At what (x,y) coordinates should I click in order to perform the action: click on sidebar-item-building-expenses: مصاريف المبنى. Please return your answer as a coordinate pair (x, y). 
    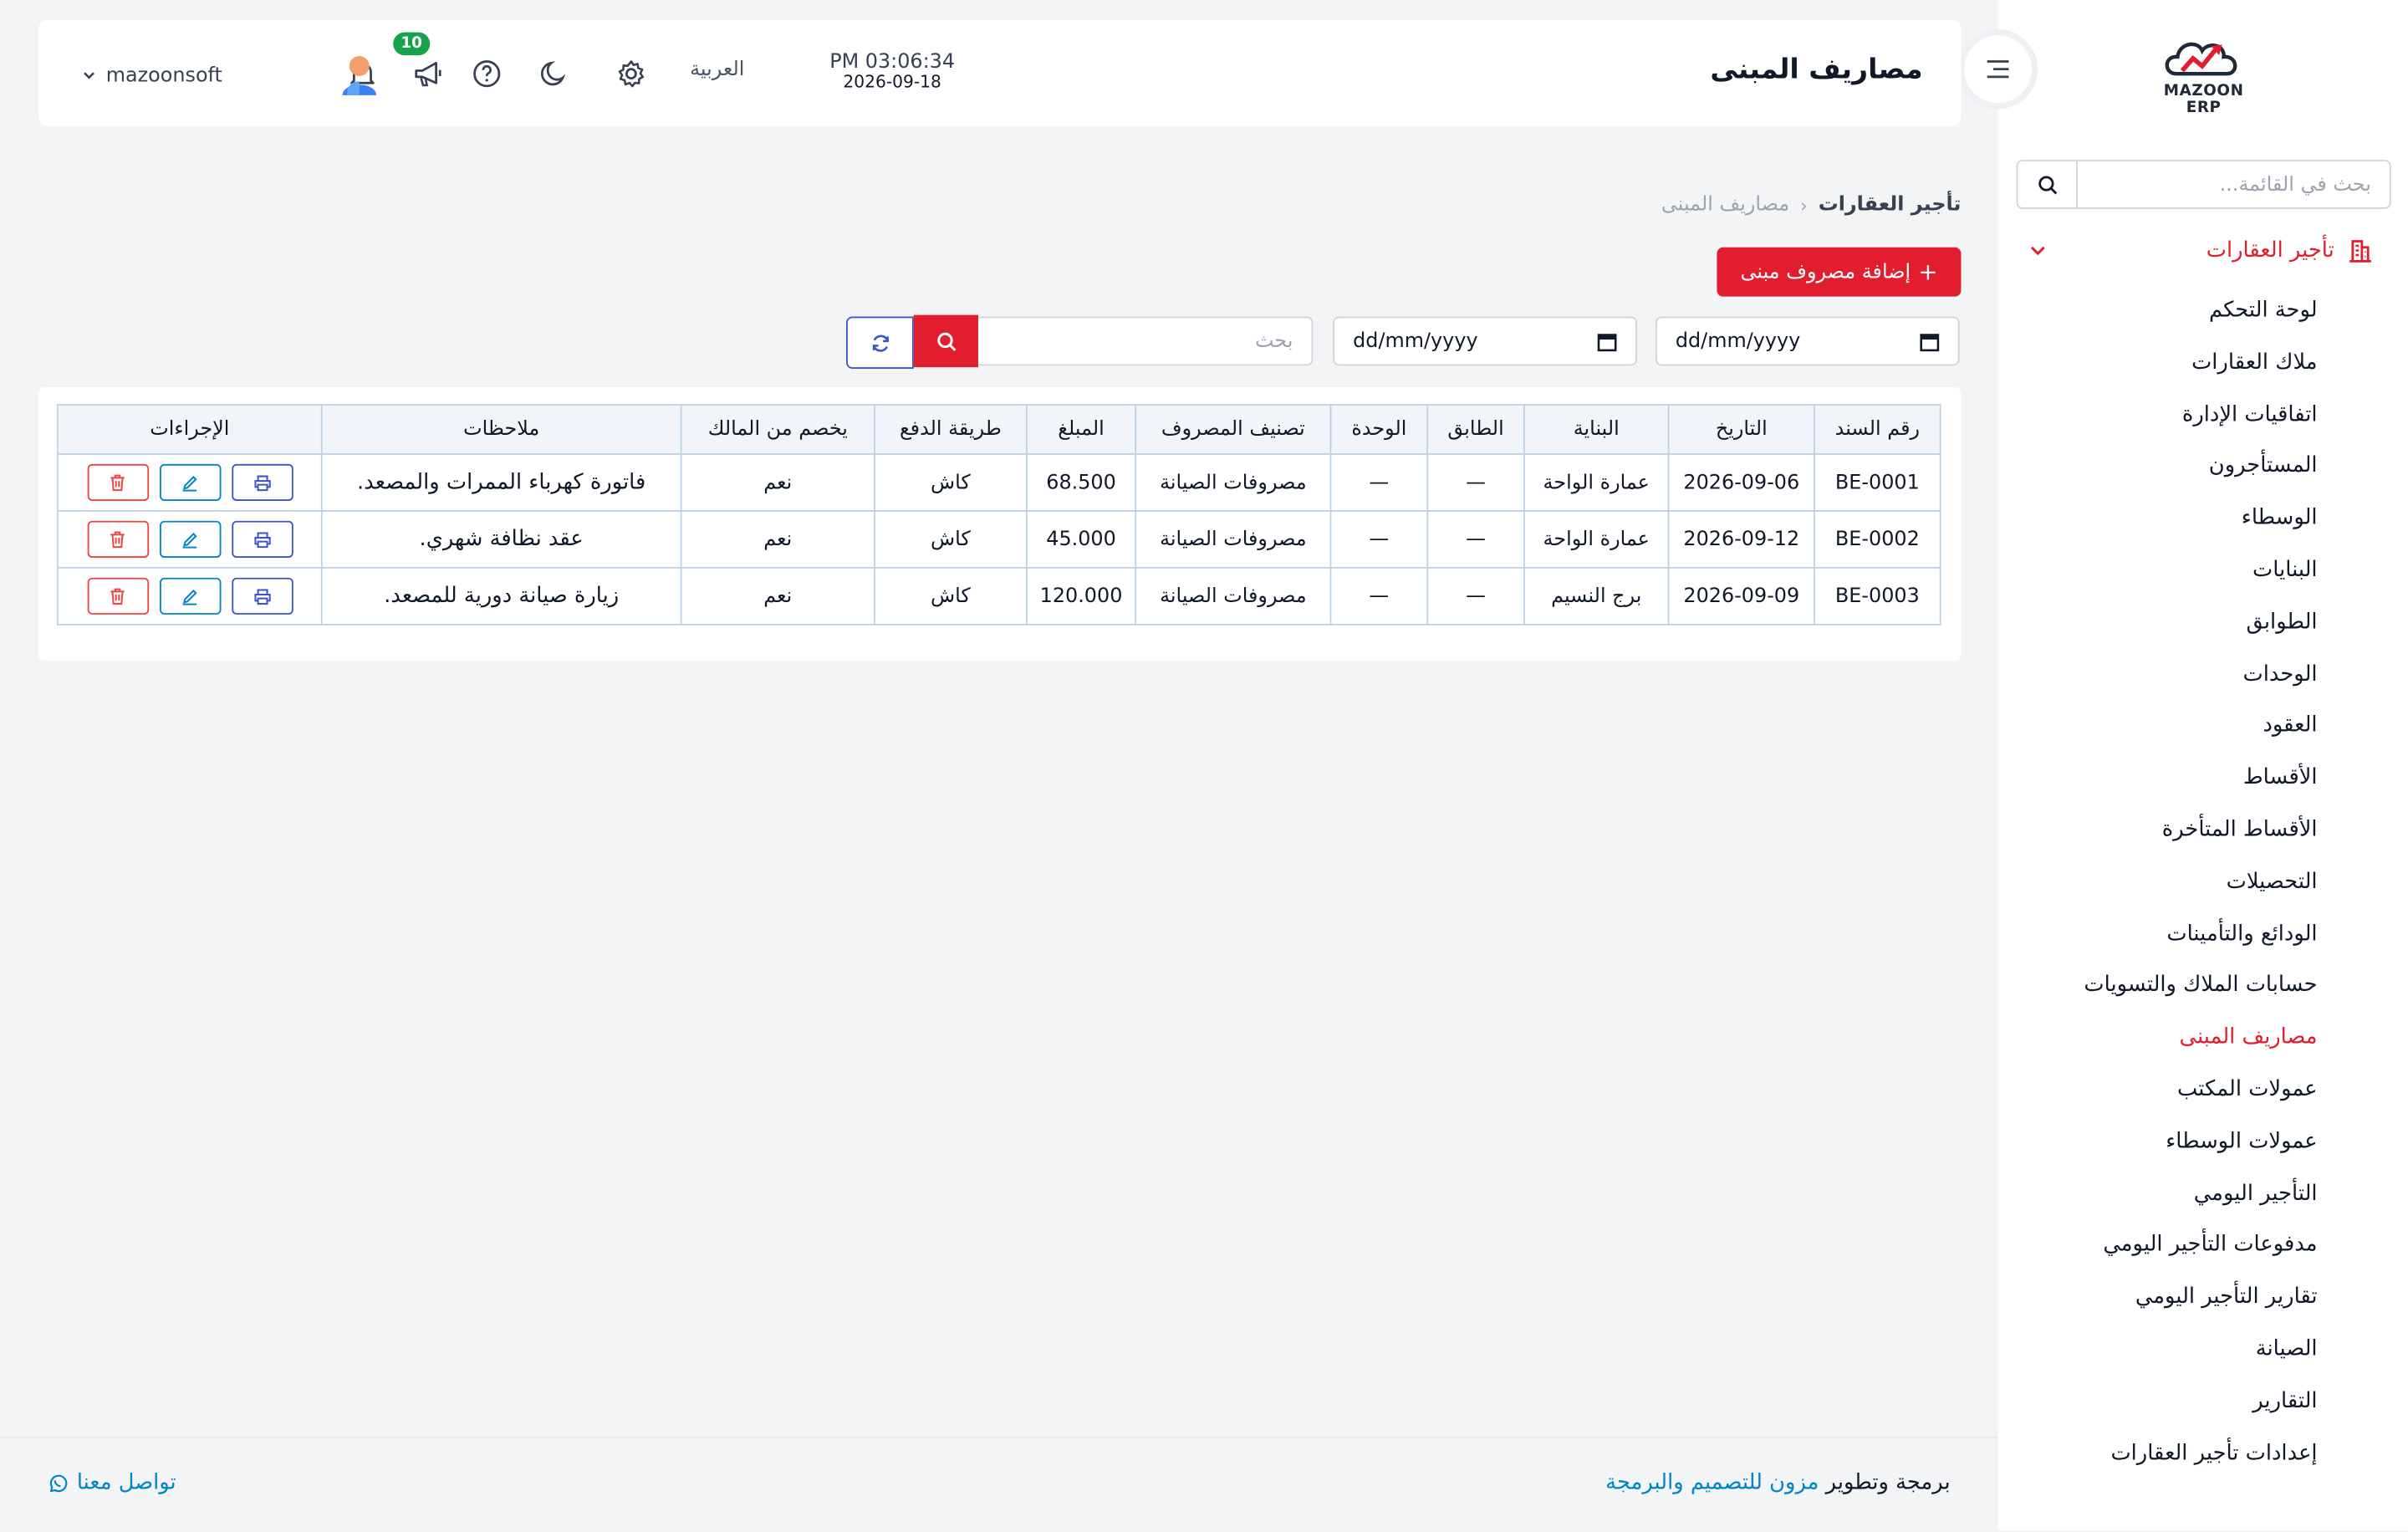
    Looking at the image, I should click on (2203, 1039).